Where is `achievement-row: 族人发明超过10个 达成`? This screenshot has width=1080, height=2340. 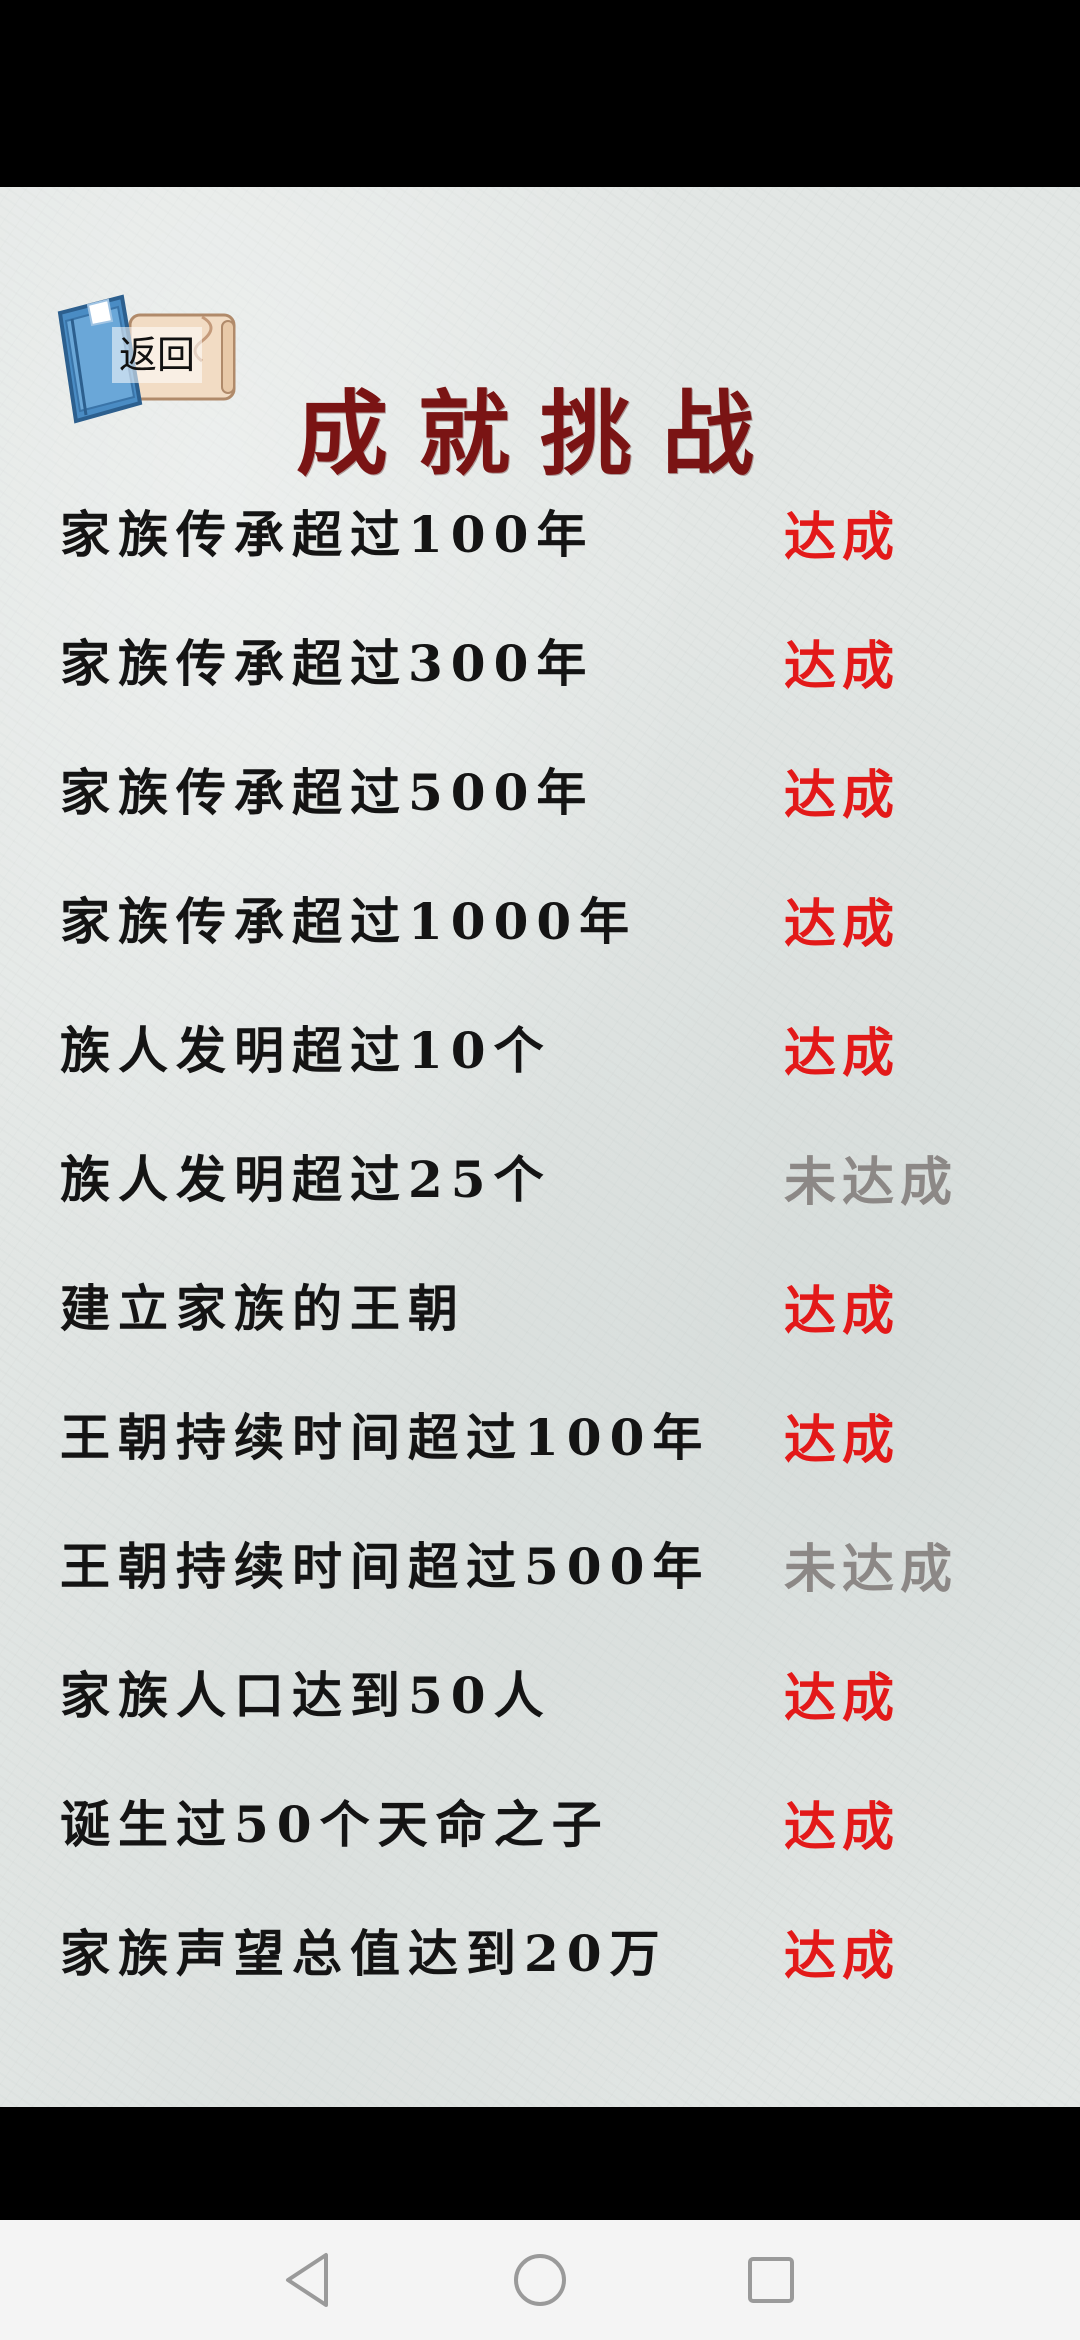
achievement-row: 族人发明超过10个 达成 is located at coordinates (540, 1038).